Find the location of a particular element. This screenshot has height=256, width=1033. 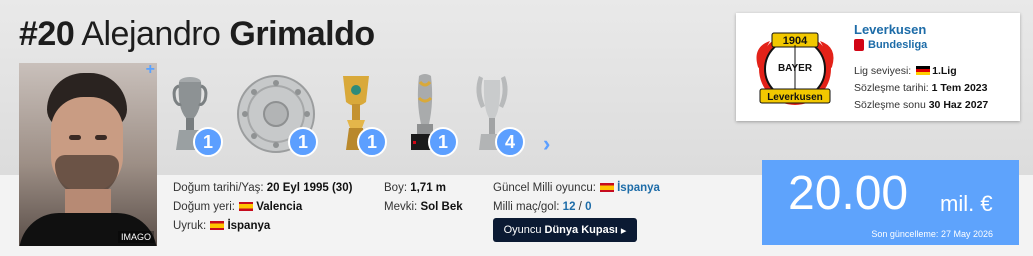

club-logo-name: Leverkusen is located at coordinates (795, 97).